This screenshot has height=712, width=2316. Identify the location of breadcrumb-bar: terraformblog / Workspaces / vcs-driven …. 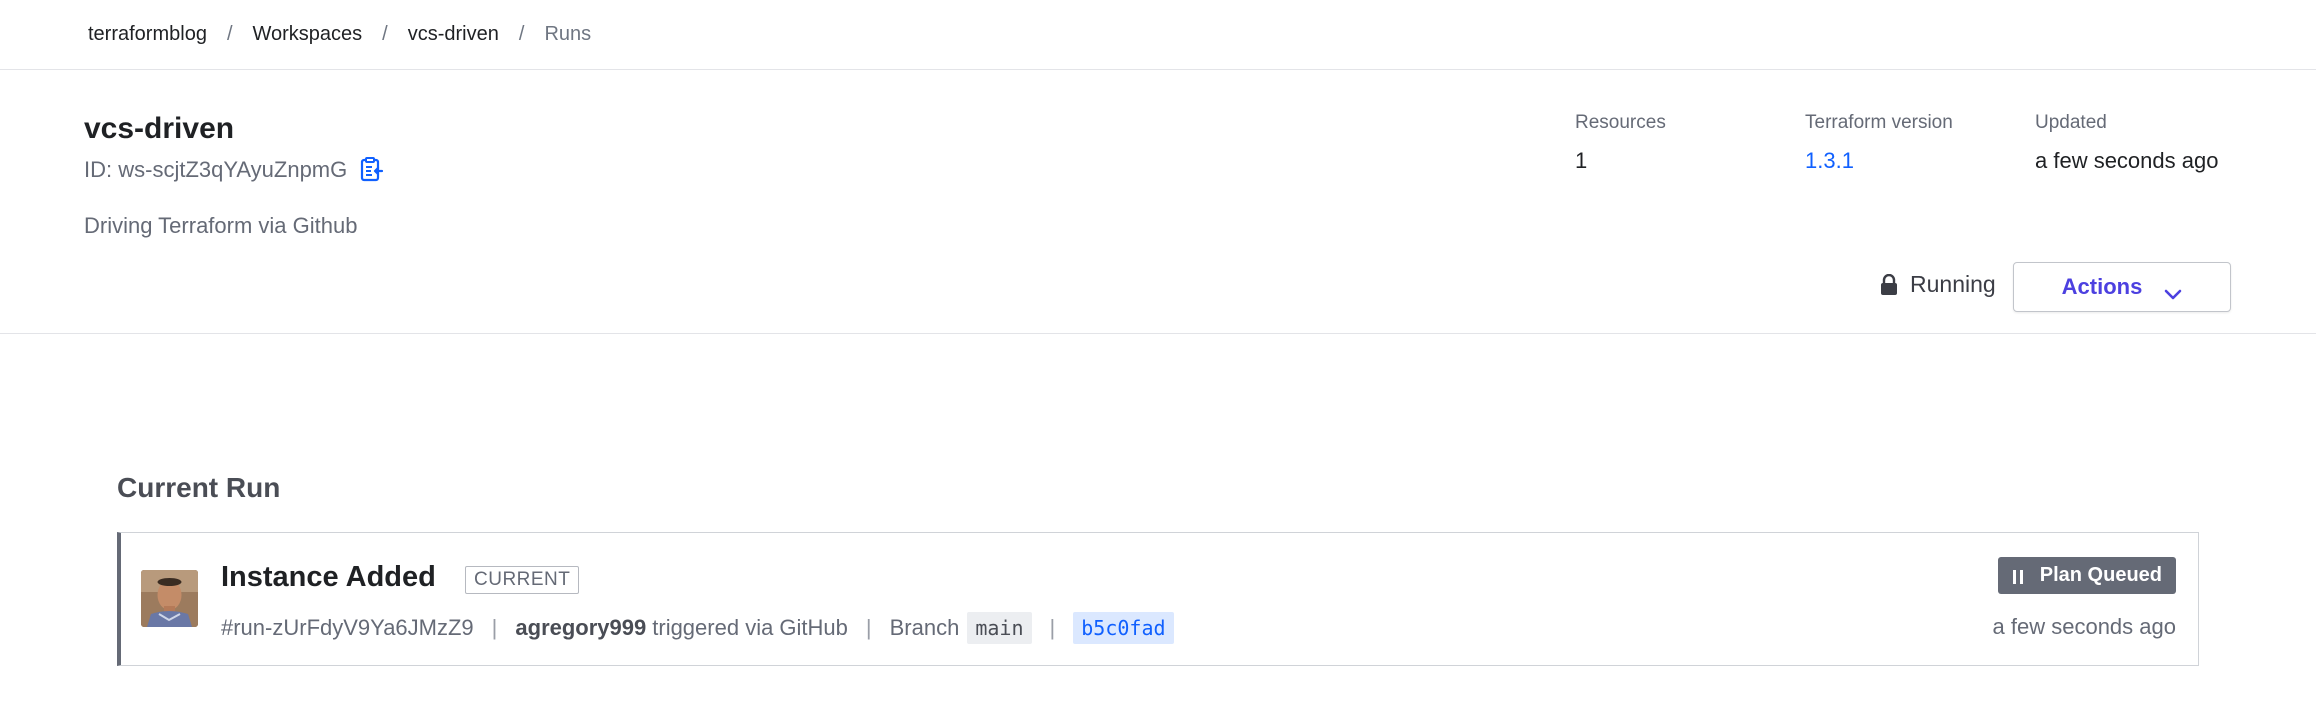
(1158, 35).